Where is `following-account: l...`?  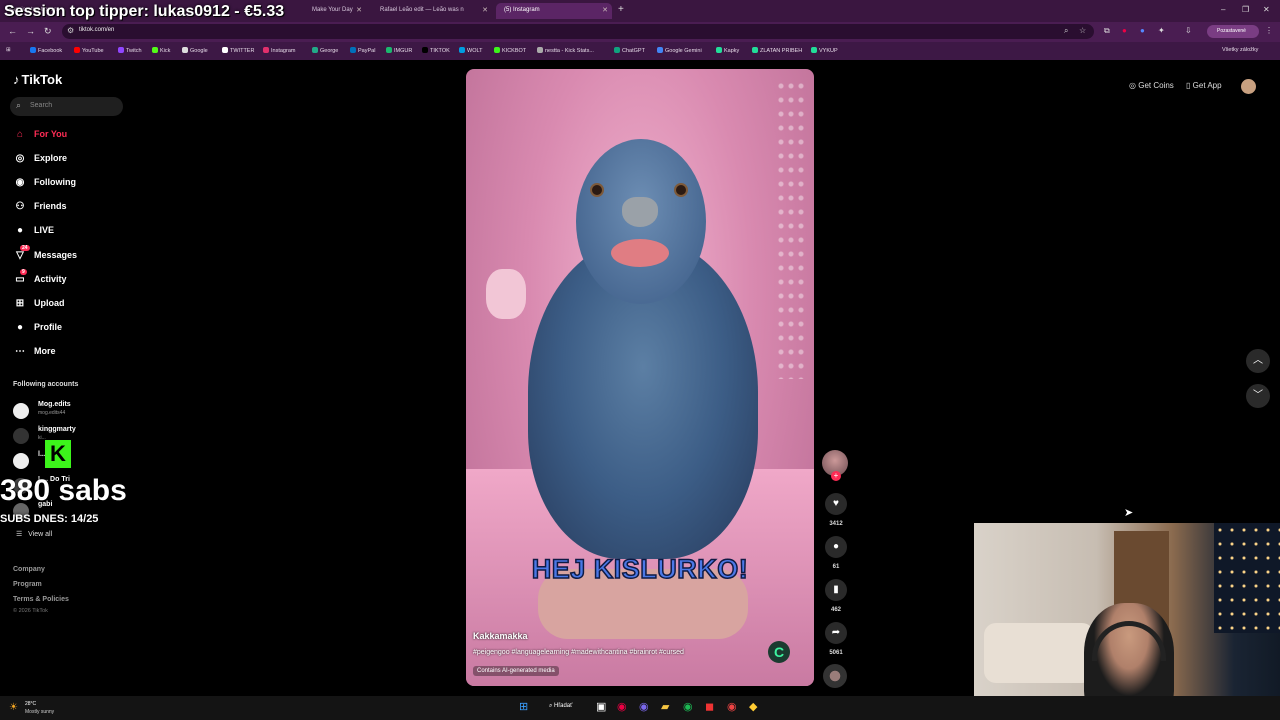
following-account: l... is located at coordinates (73, 461).